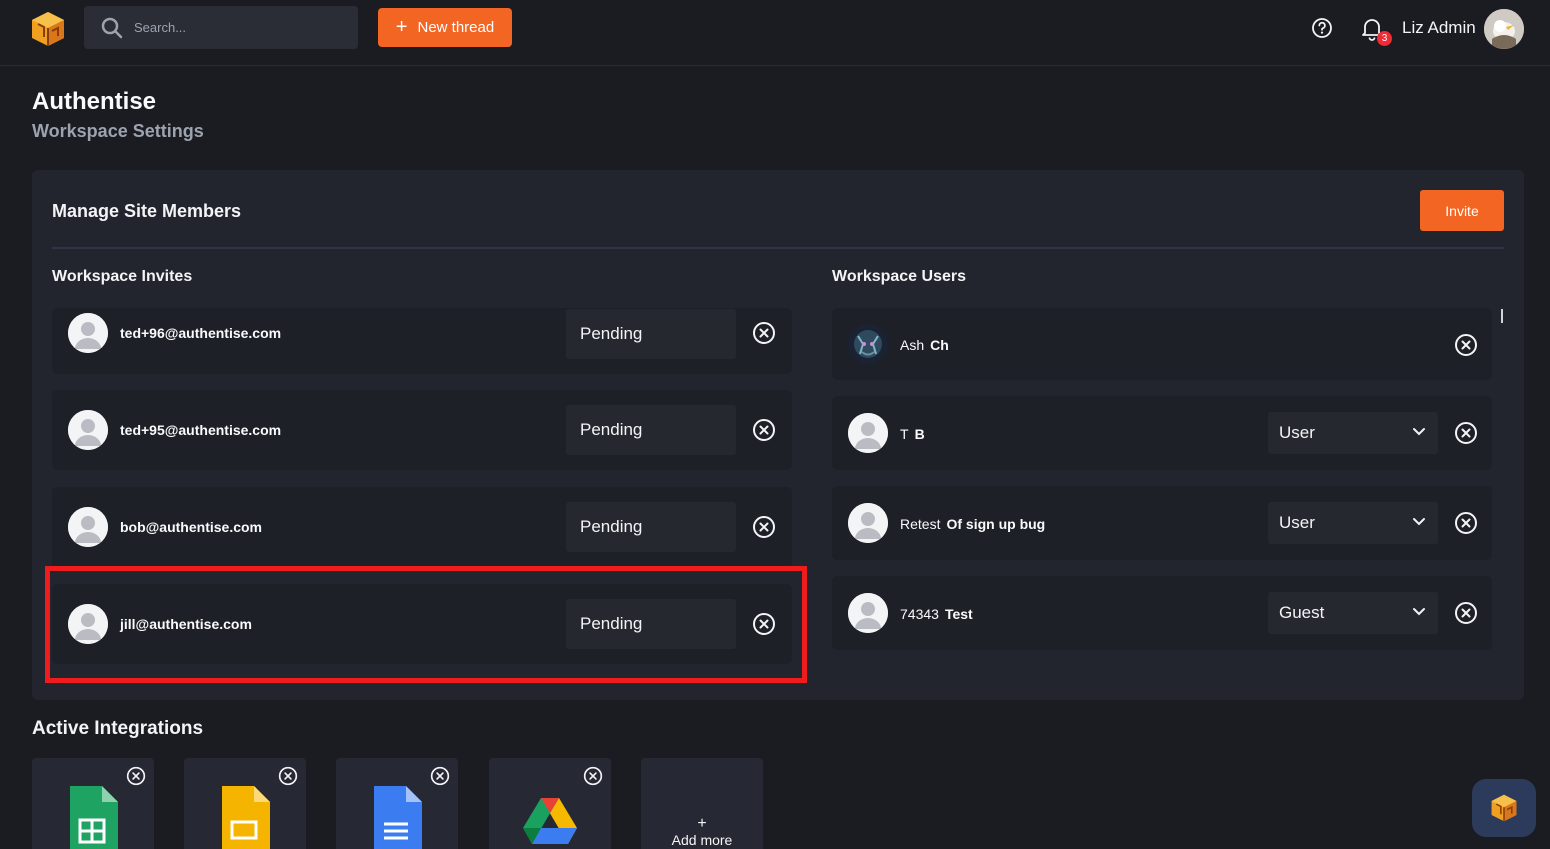  I want to click on user-last-name: B, so click(919, 434).